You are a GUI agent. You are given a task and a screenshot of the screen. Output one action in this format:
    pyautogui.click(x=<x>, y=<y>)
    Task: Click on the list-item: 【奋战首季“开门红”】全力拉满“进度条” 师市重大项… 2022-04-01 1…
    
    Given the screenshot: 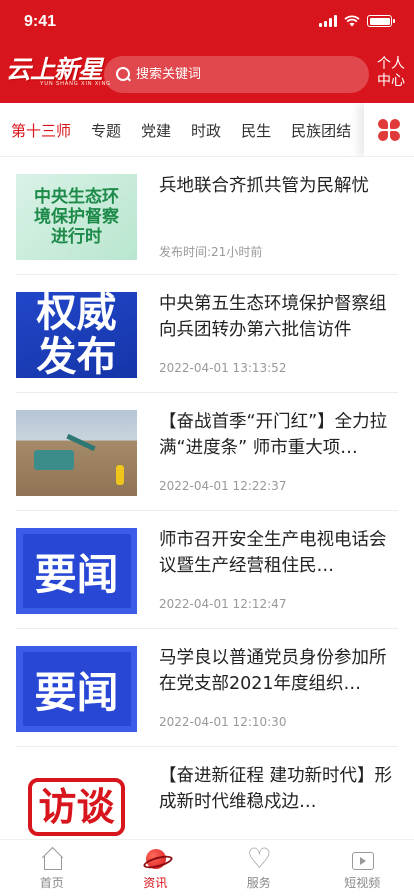 What is the action you would take?
    pyautogui.click(x=207, y=452)
    